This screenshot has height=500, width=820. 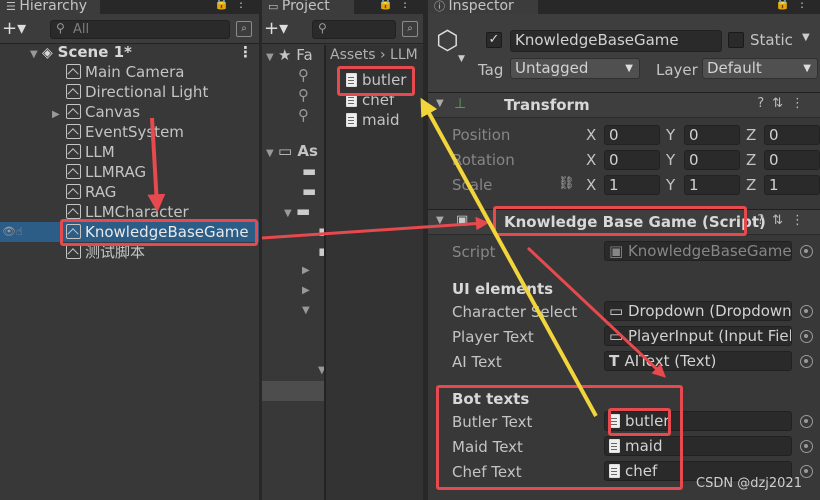 What do you see at coordinates (712, 185) in the screenshot?
I see `scale-y-field: 1` at bounding box center [712, 185].